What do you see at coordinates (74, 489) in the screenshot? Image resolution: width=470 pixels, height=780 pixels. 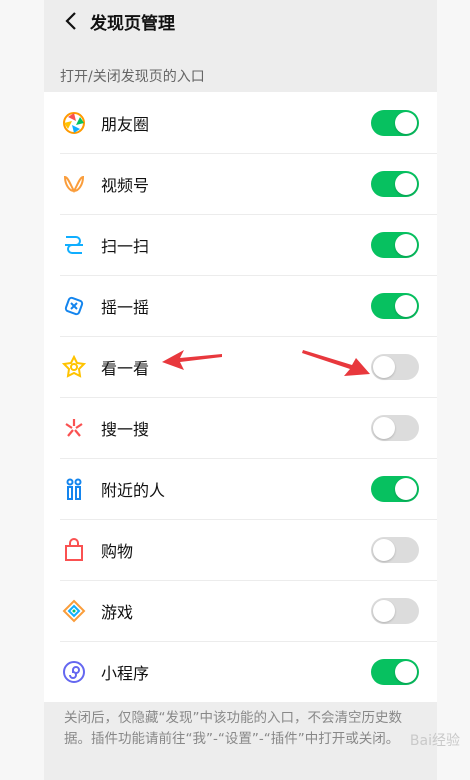 I see `people-nearby-icon` at bounding box center [74, 489].